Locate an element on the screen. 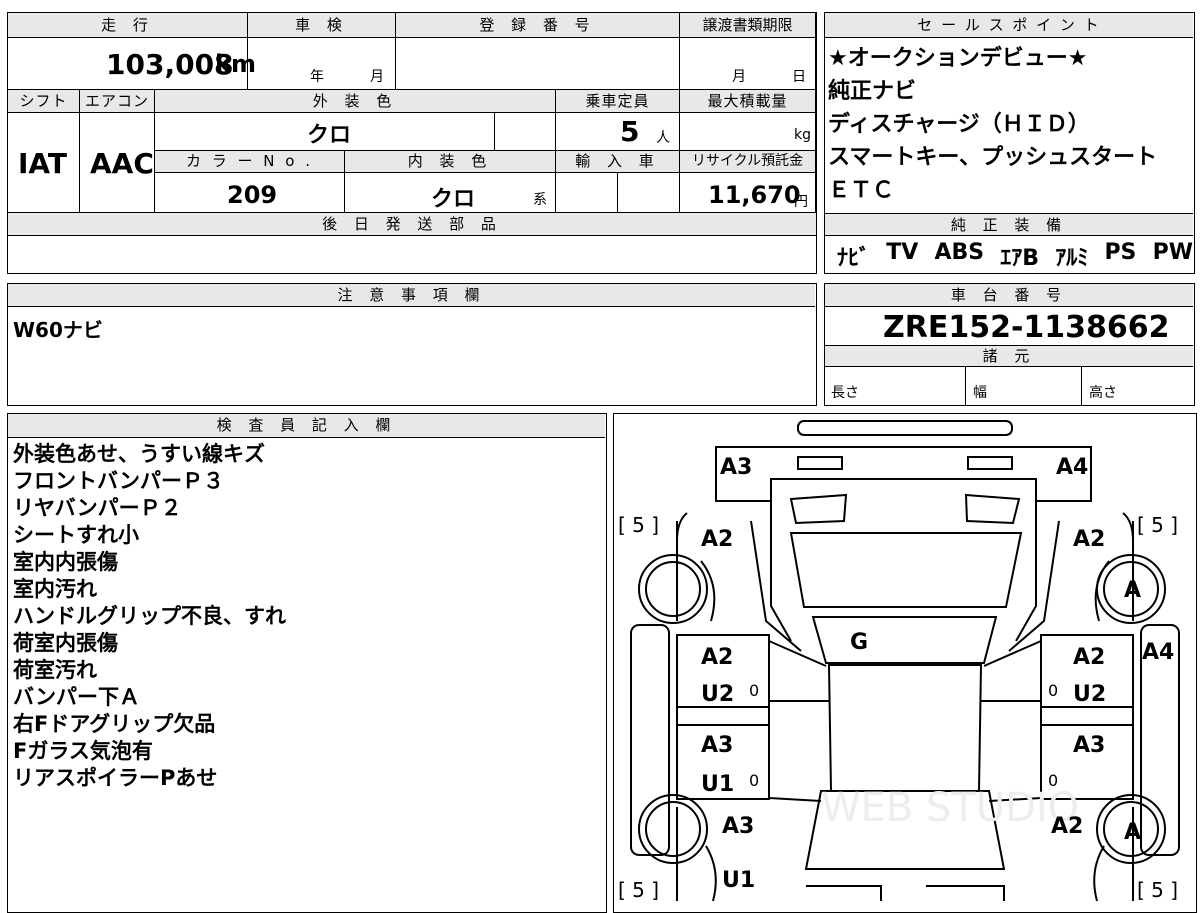  shift-value: IAT is located at coordinates (43, 163).